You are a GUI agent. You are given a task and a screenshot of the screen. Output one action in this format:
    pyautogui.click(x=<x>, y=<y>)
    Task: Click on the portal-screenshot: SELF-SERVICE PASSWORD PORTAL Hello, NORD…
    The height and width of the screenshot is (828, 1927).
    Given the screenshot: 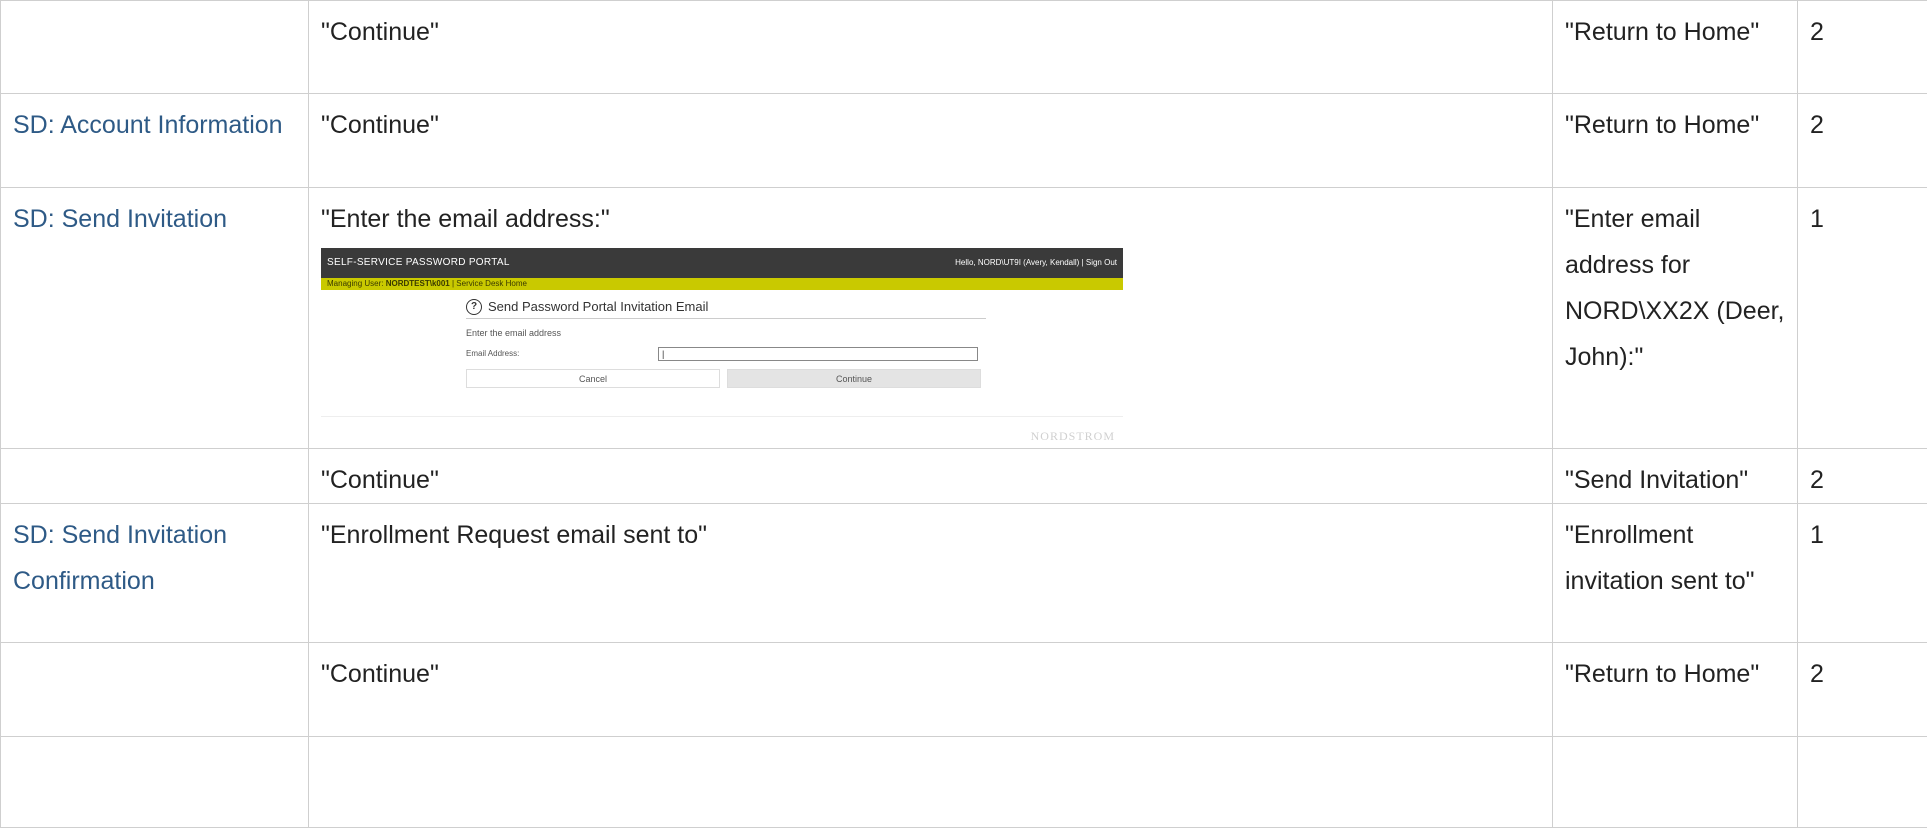 What is the action you would take?
    pyautogui.click(x=722, y=348)
    